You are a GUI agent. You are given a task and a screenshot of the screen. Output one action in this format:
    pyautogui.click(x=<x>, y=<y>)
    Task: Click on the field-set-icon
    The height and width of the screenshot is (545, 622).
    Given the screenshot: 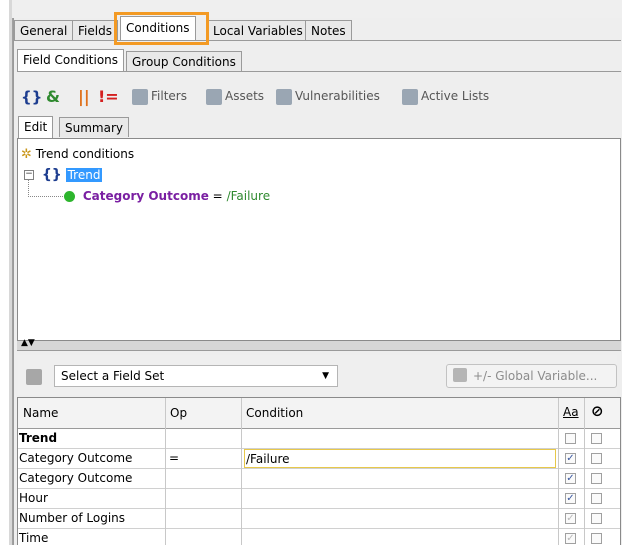 What is the action you would take?
    pyautogui.click(x=34, y=377)
    